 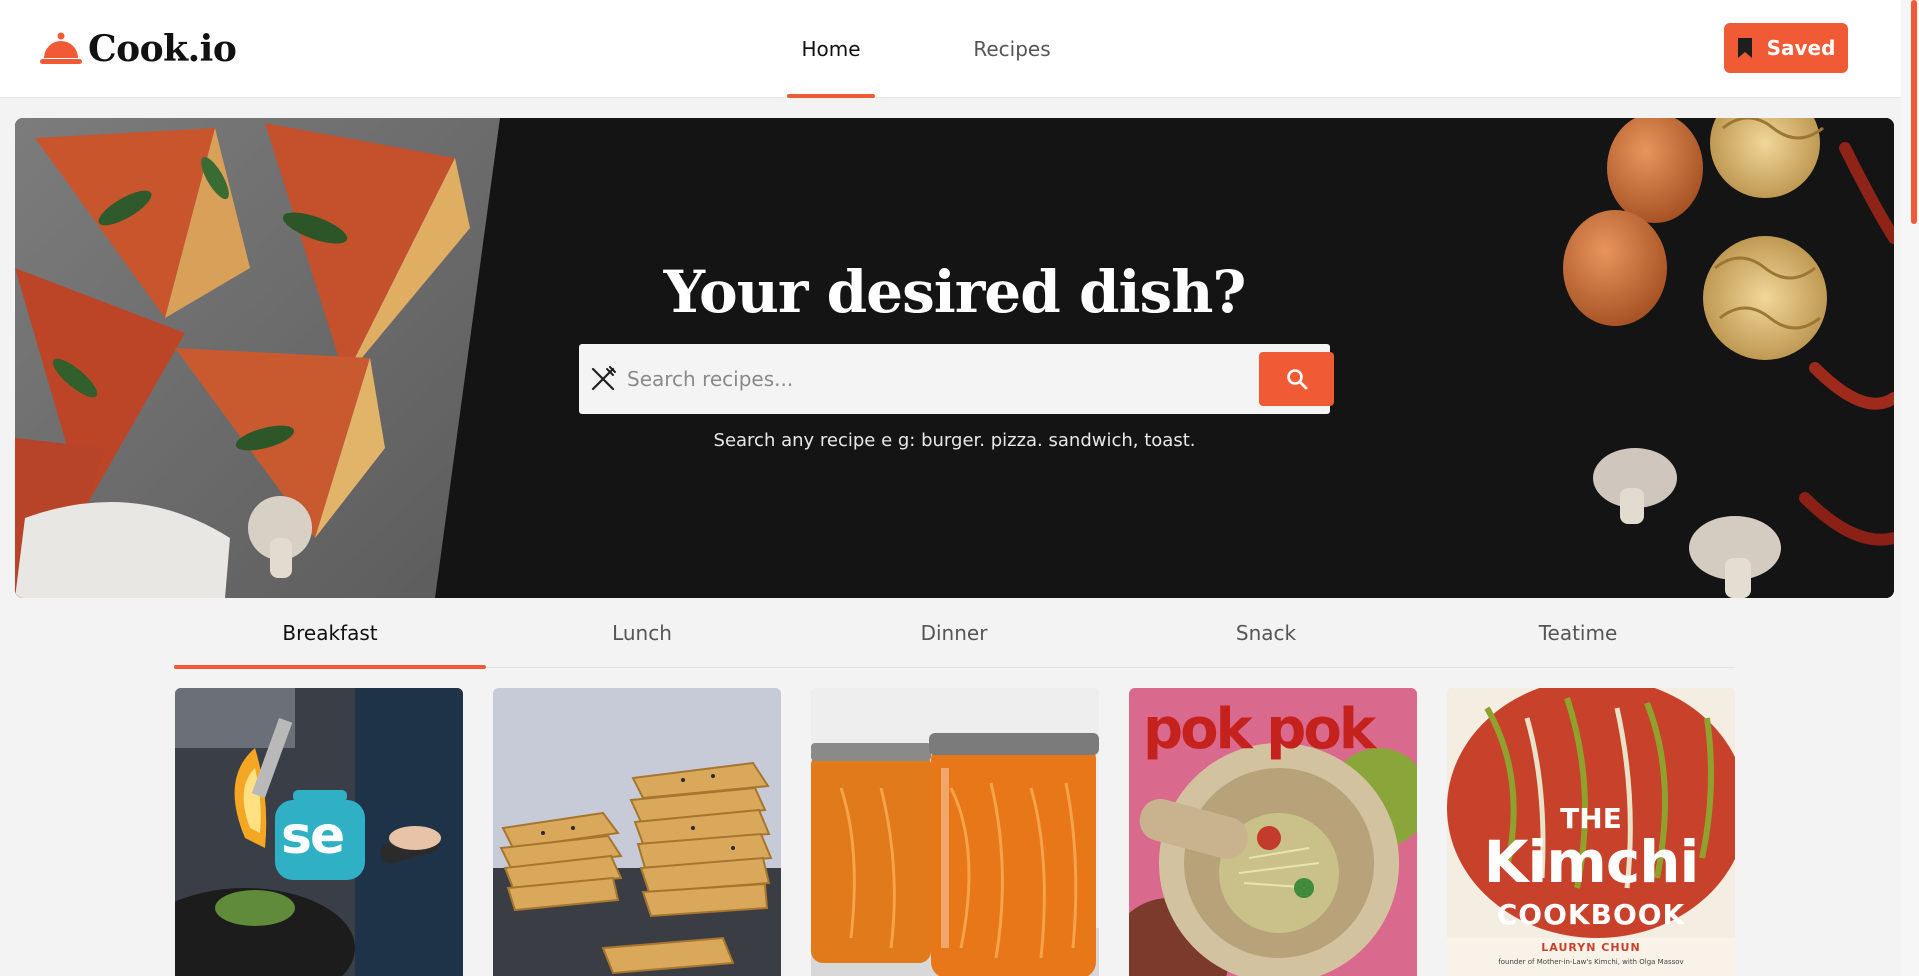 I want to click on nav-active-indicator, so click(x=831, y=96).